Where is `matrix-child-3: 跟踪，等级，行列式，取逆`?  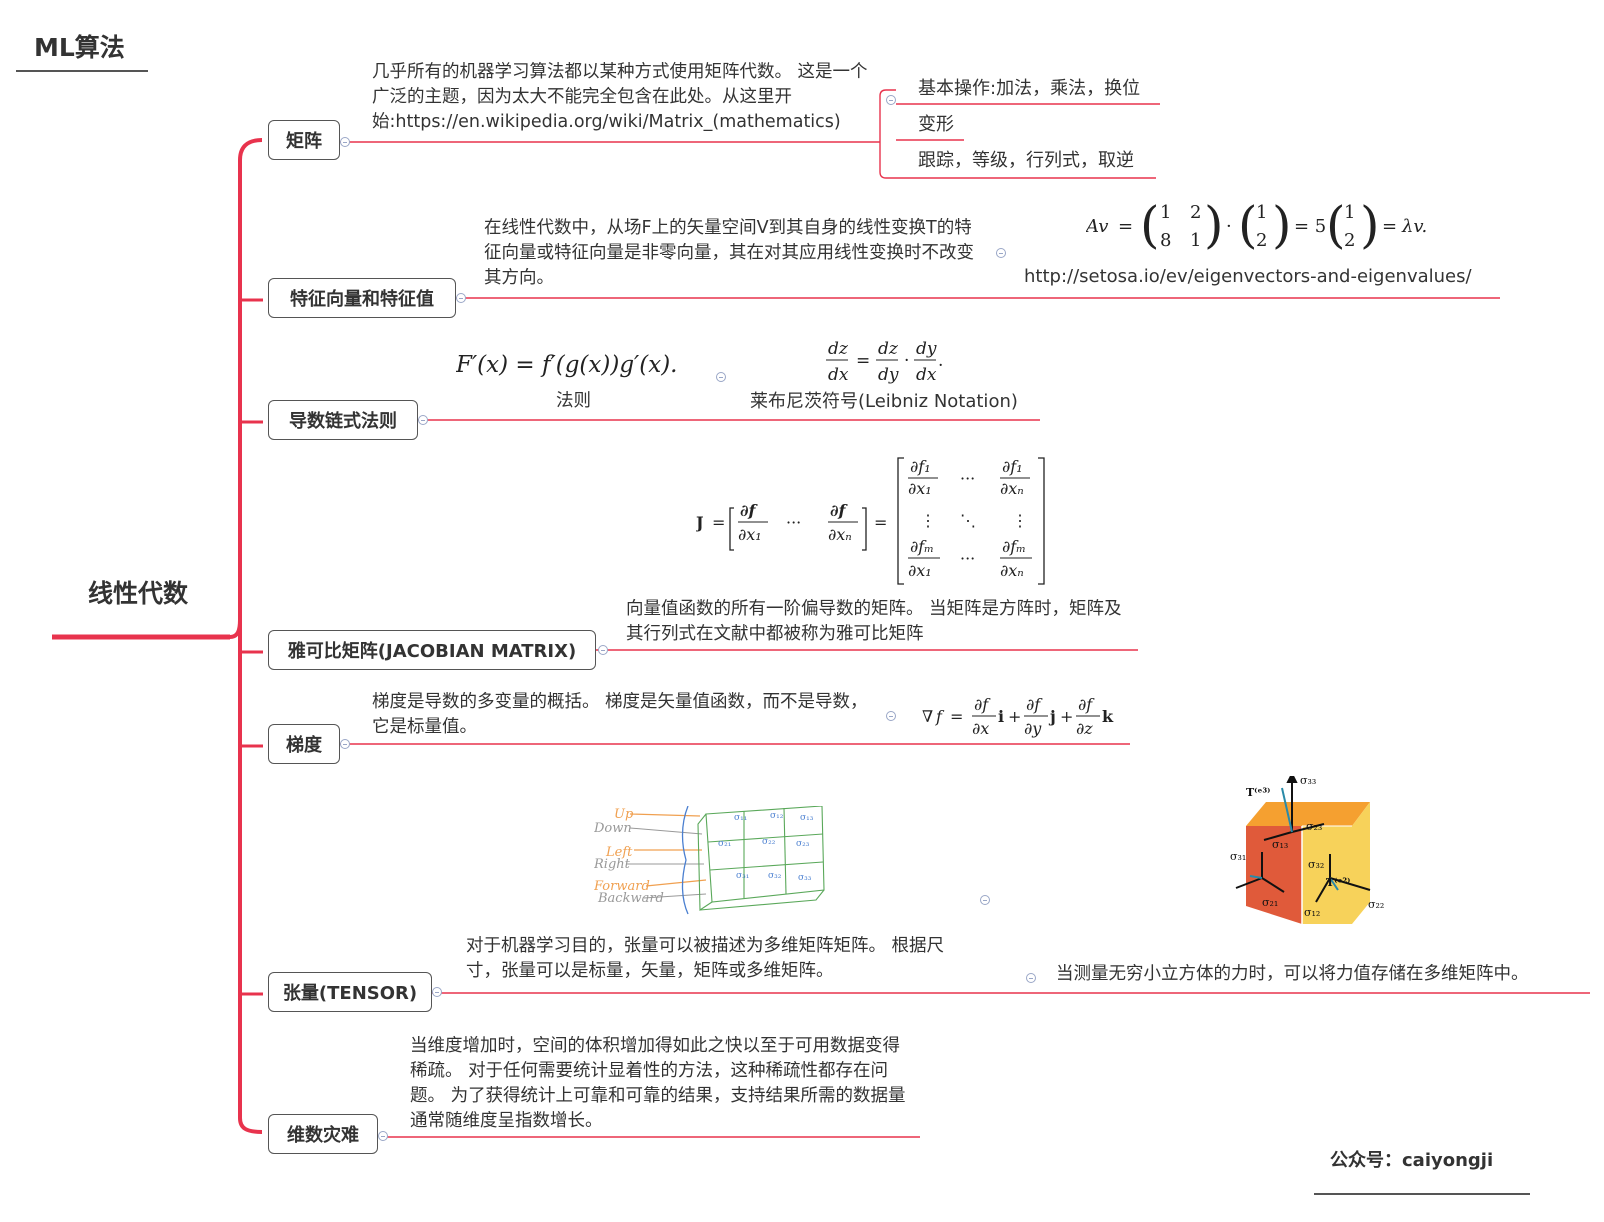 matrix-child-3: 跟踪，等级，行列式，取逆 is located at coordinates (1026, 160).